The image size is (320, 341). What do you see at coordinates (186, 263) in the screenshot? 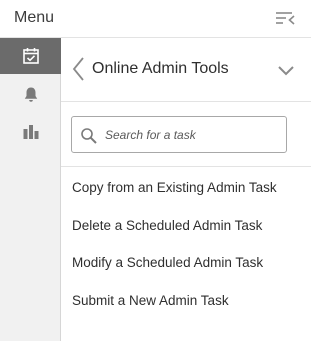
I see `task-item-modify: Modify a Scheduled Admin Task` at bounding box center [186, 263].